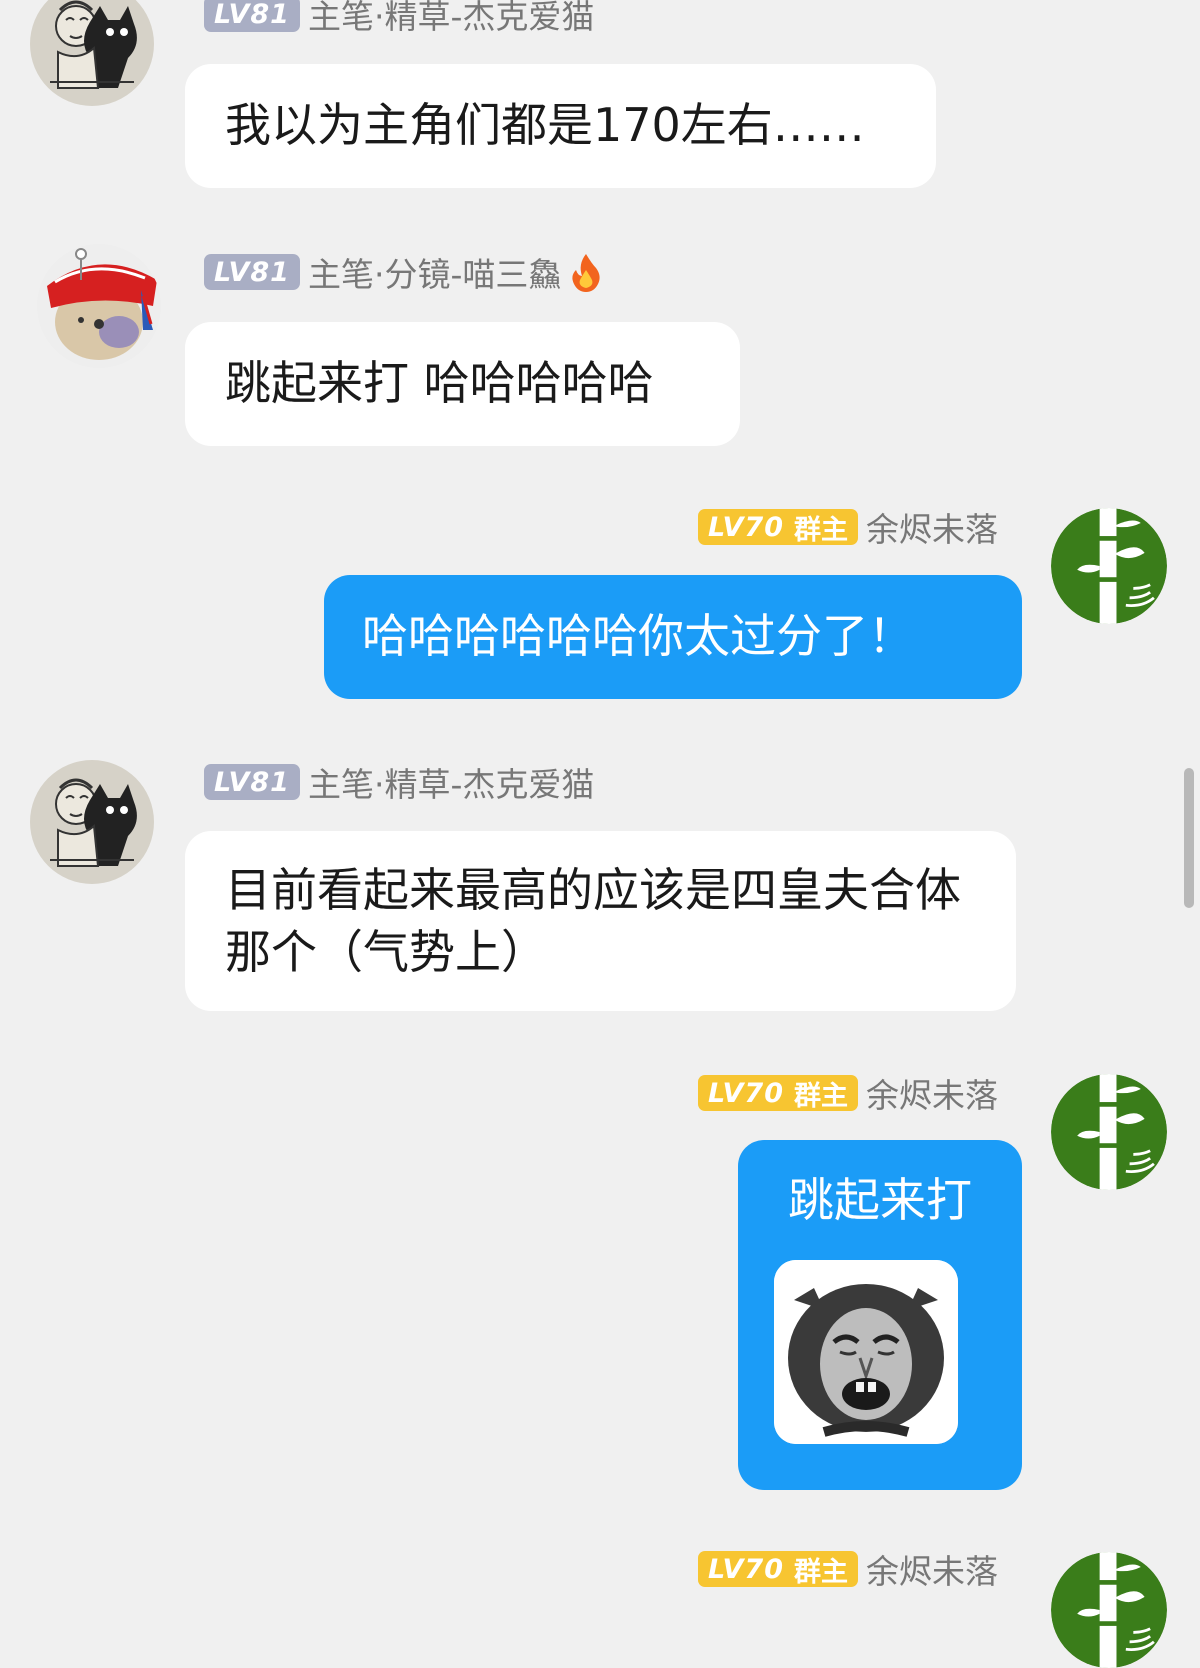 The image size is (1200, 1668). I want to click on sticker-message-bubble: 跳起来打, so click(880, 1315).